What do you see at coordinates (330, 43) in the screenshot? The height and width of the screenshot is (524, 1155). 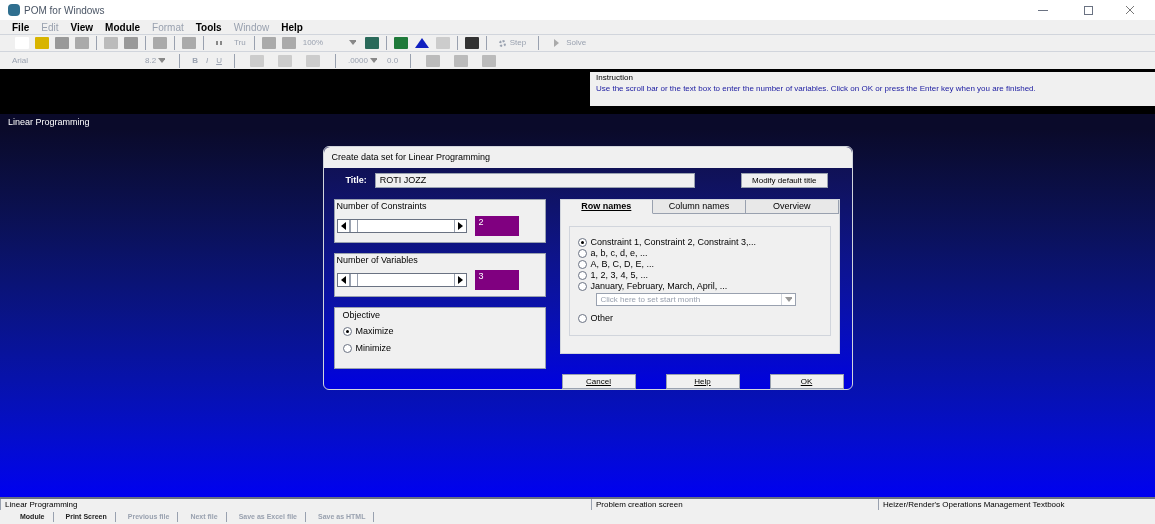 I see `zoom-dropdown: 100%` at bounding box center [330, 43].